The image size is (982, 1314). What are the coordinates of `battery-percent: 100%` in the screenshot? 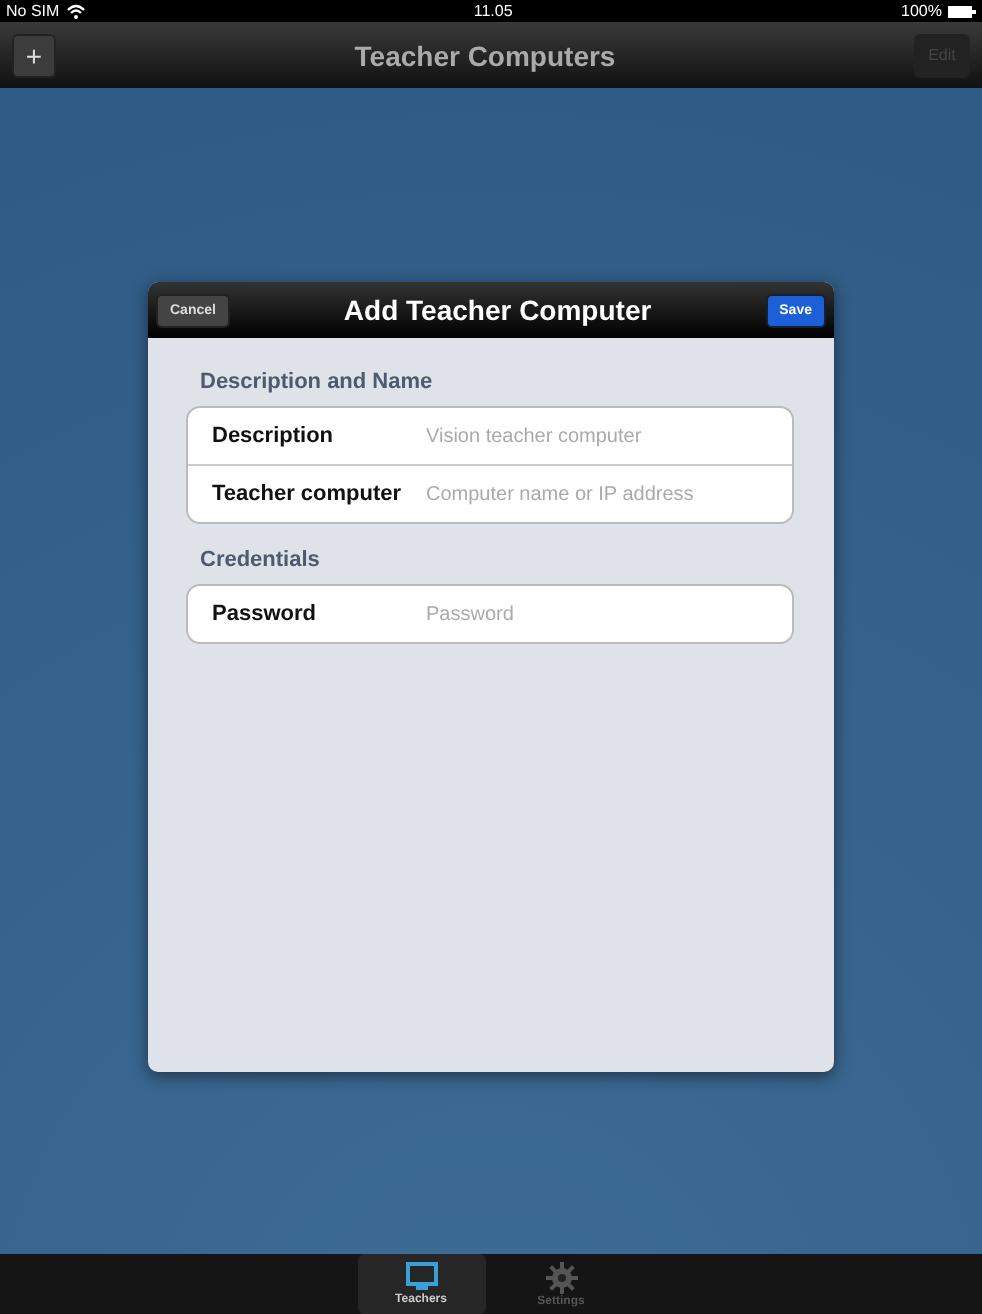 It's located at (921, 11).